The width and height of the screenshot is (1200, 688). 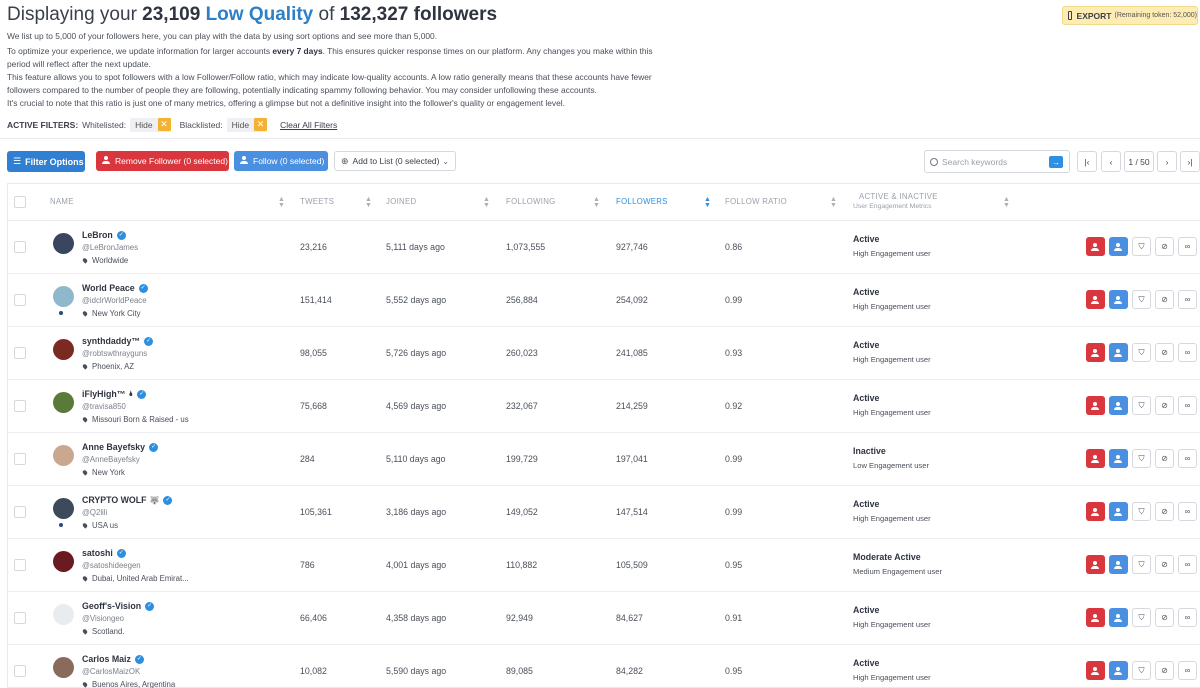 I want to click on user-name: Anne Bayefsky ✓, so click(x=120, y=447).